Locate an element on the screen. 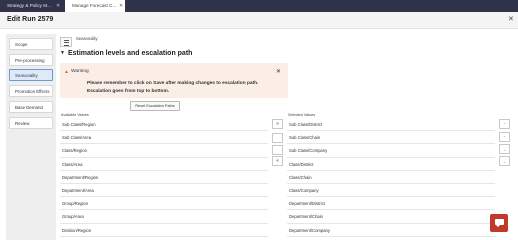  list-item: Class/District is located at coordinates (391, 164).